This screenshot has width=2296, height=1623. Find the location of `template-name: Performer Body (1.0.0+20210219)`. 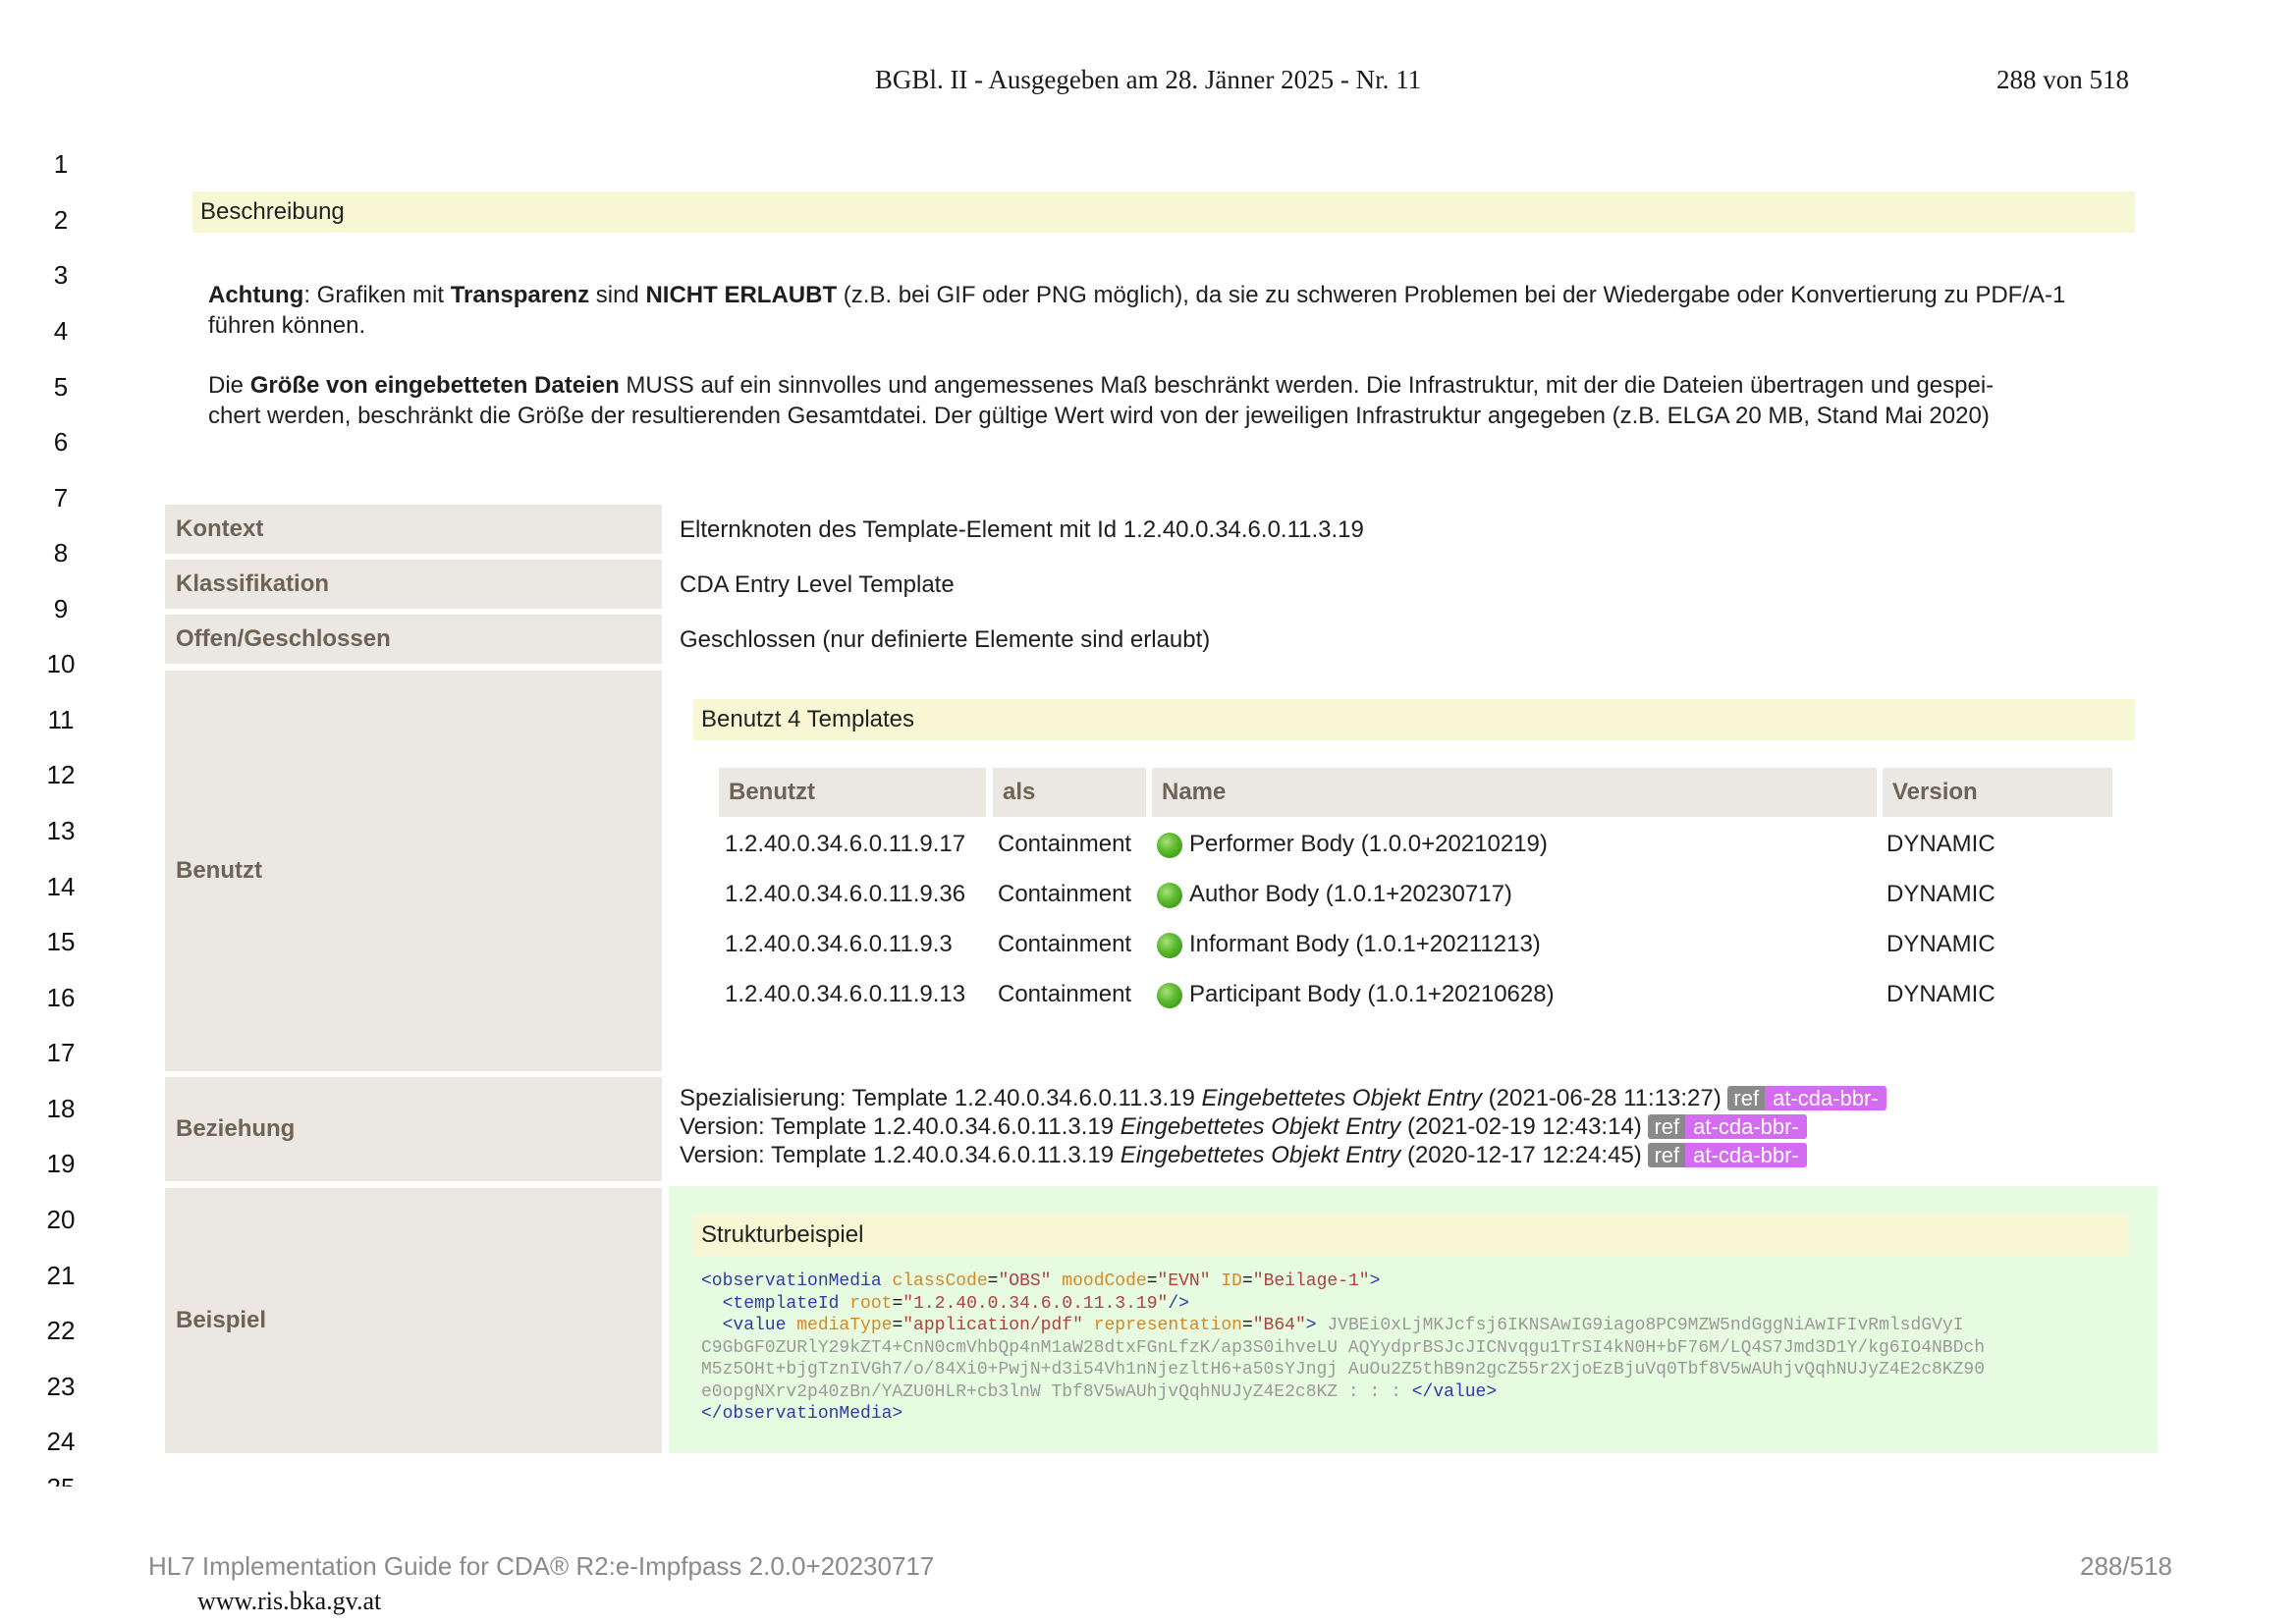

template-name: Performer Body (1.0.0+20210219) is located at coordinates (1368, 844).